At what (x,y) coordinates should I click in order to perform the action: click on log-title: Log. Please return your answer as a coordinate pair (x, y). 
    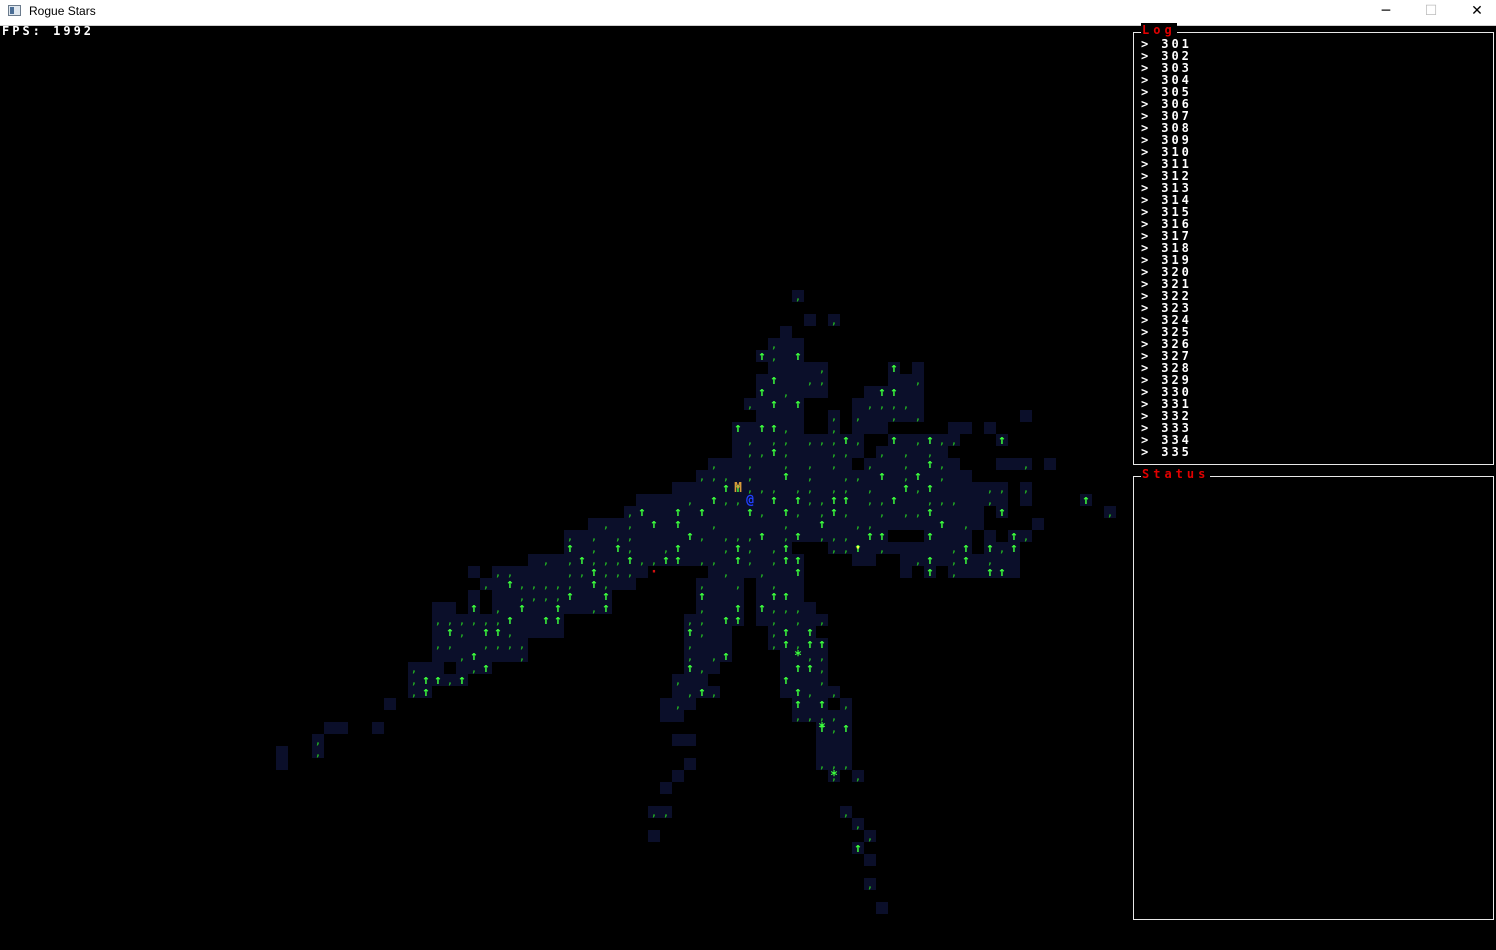
    Looking at the image, I should click on (1159, 30).